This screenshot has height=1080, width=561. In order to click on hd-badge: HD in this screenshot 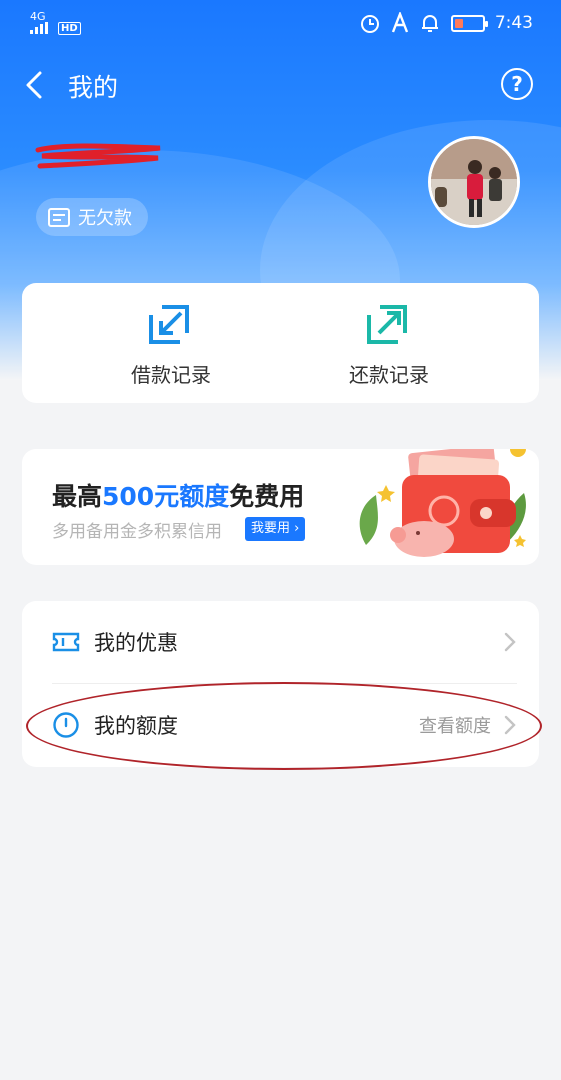, I will do `click(69, 28)`.